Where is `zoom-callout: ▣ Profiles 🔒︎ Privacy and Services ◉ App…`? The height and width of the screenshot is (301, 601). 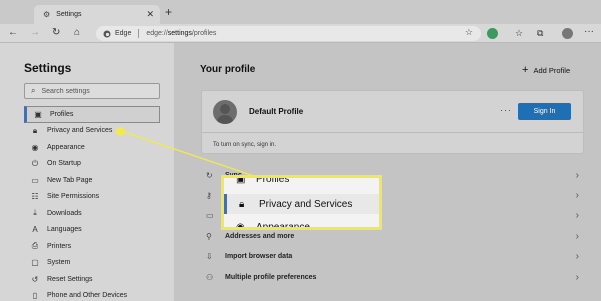
zoom-callout: ▣ Profiles 🔒︎ Privacy and Services ◉ App… is located at coordinates (301, 202).